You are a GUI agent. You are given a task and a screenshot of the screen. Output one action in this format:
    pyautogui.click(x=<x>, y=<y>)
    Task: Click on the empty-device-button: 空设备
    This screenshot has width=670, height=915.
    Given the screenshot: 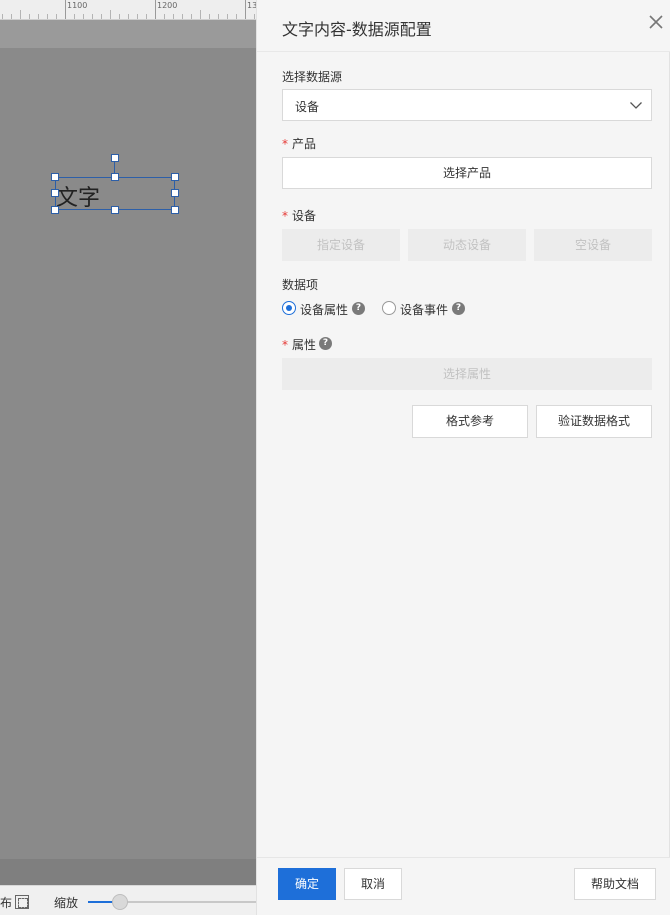 What is the action you would take?
    pyautogui.click(x=593, y=245)
    